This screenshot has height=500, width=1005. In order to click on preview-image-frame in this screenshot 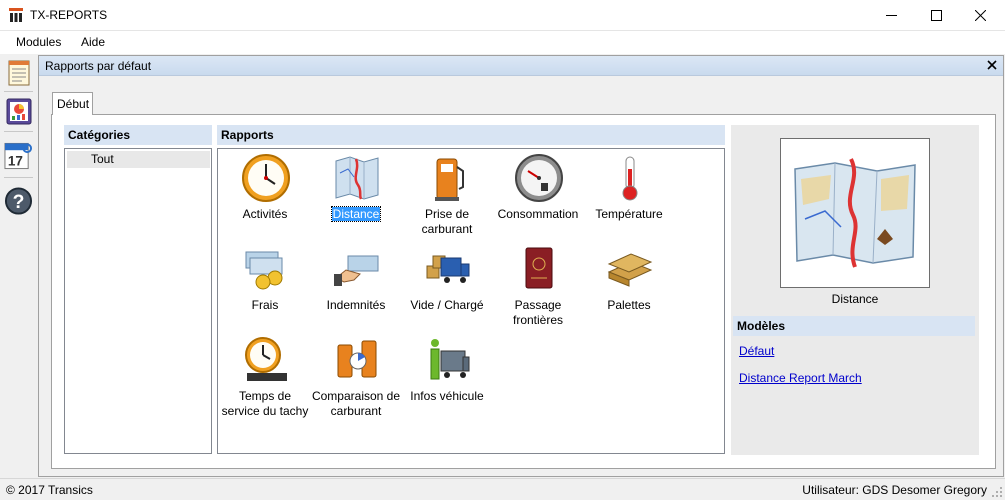, I will do `click(855, 213)`.